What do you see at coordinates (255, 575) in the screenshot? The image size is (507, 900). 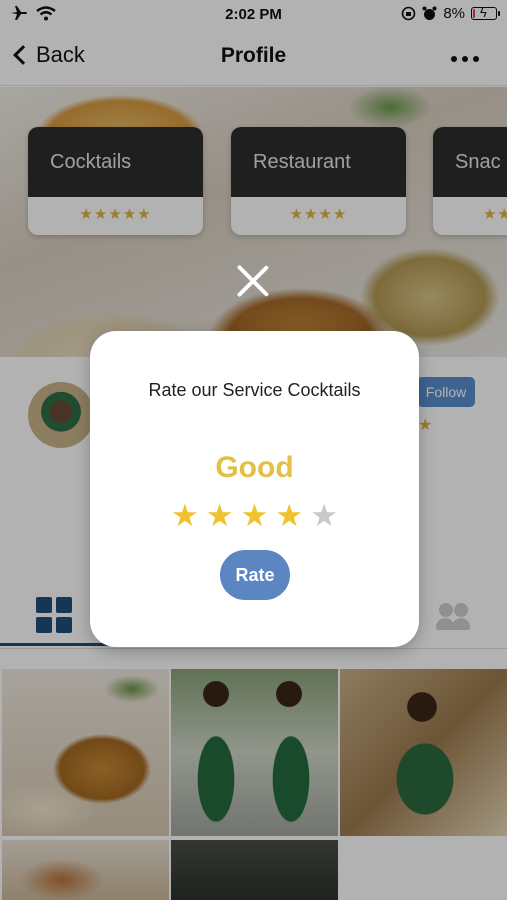 I see `rate-button: Rate` at bounding box center [255, 575].